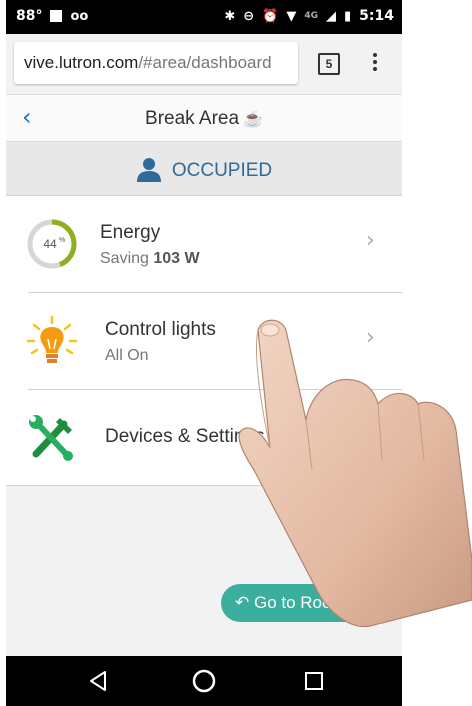 Image resolution: width=472 pixels, height=706 pixels. Describe the element at coordinates (253, 119) in the screenshot. I see `coffee-cup-icon: ☕` at that location.